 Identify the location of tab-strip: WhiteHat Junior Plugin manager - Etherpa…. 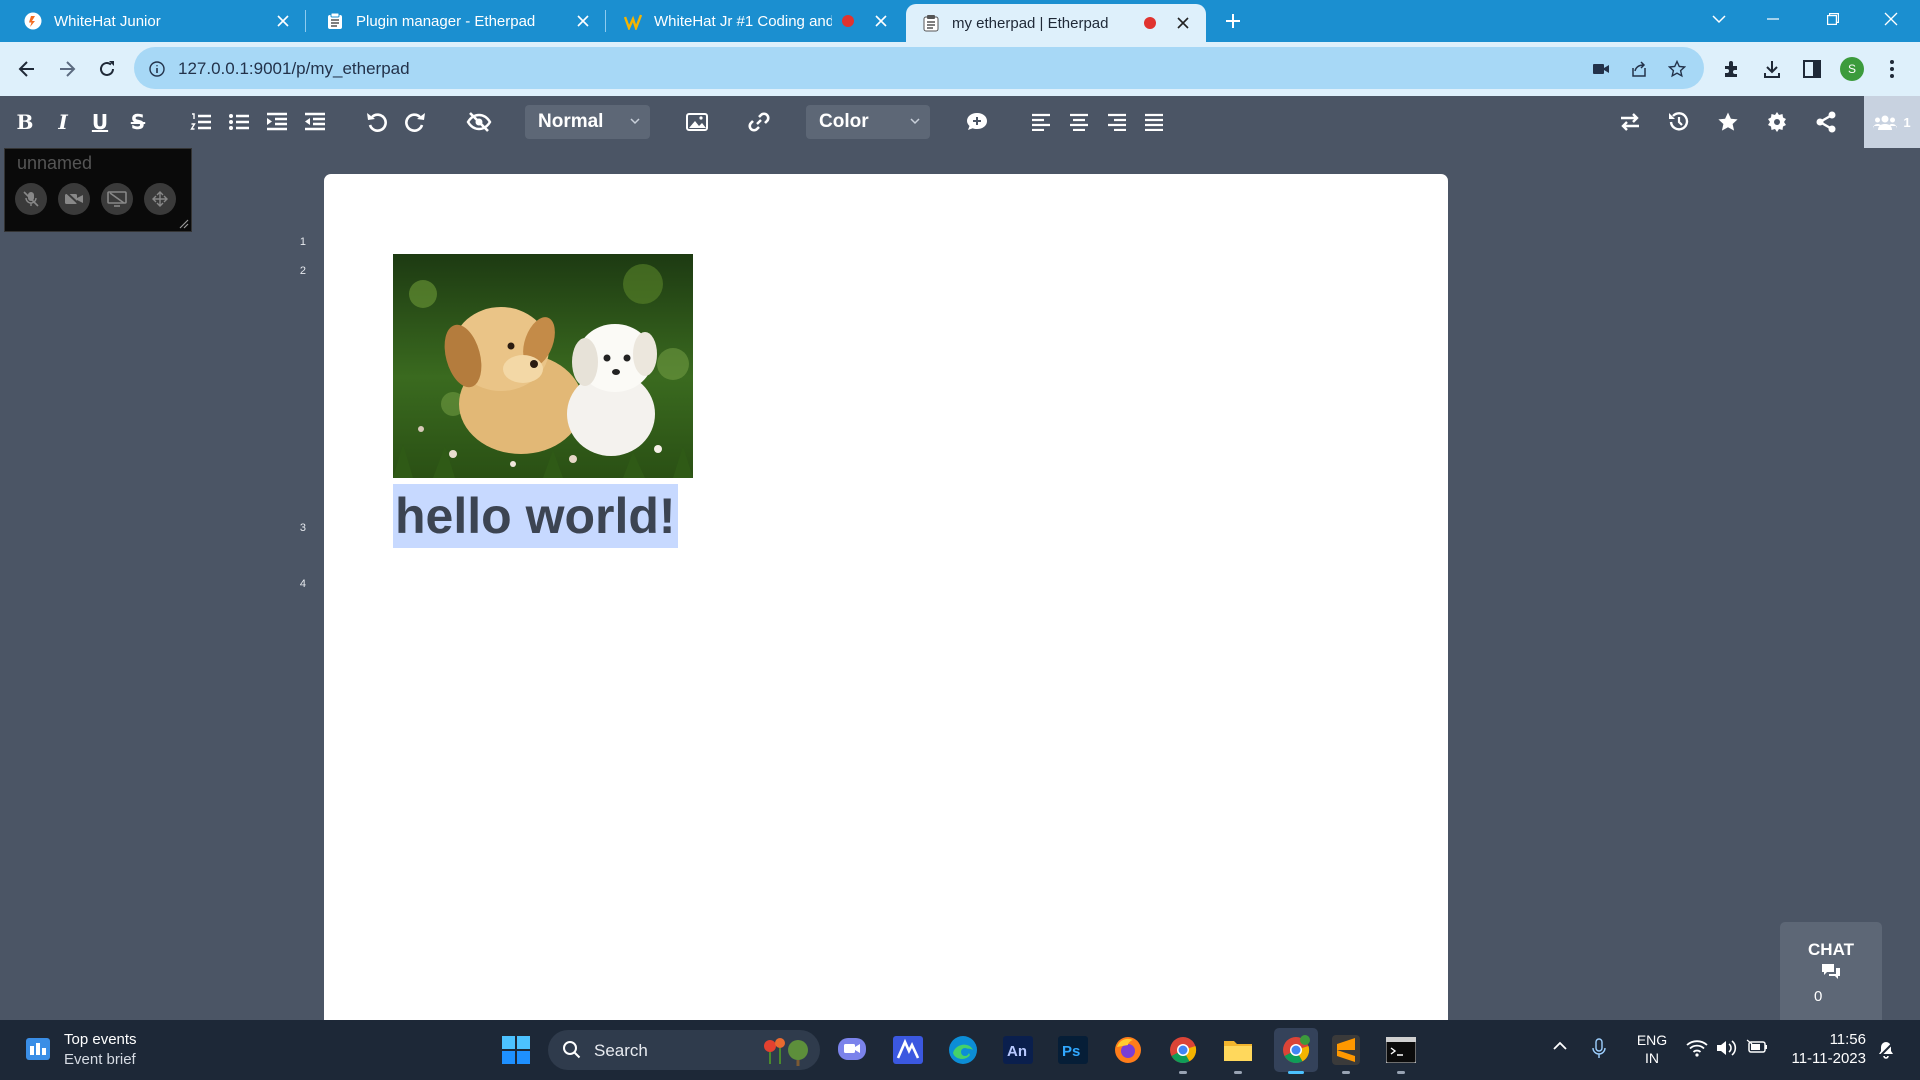
(960, 21).